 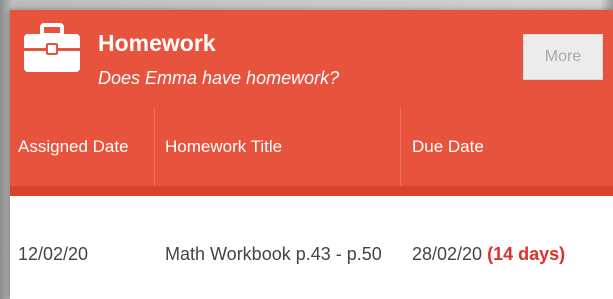 What do you see at coordinates (280, 147) in the screenshot?
I see `column-header-homework-title: Homework Title` at bounding box center [280, 147].